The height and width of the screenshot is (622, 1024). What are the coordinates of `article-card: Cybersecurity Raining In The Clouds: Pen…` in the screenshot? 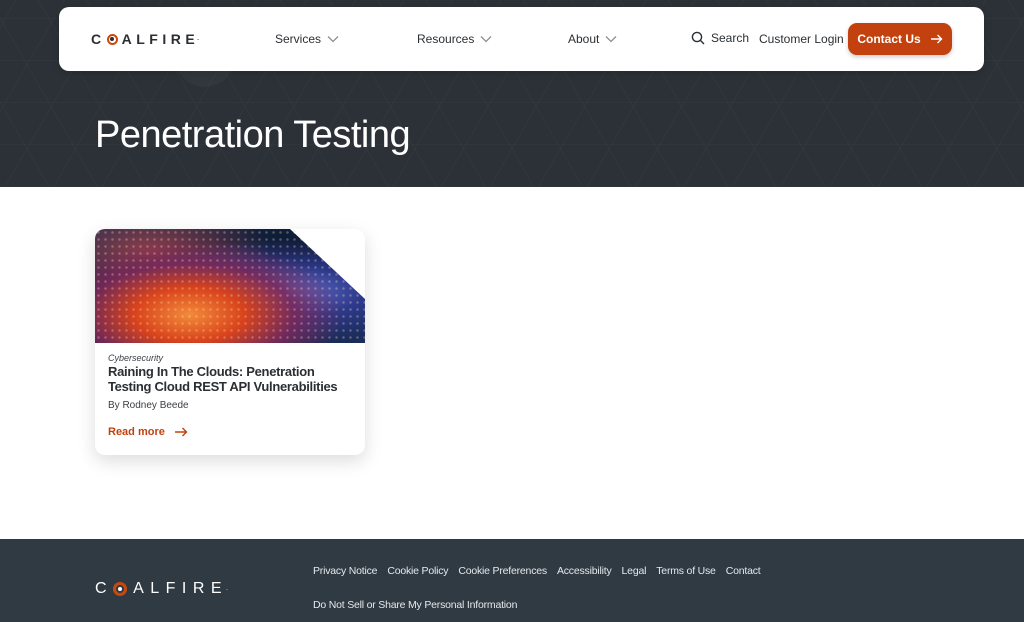 It's located at (230, 342).